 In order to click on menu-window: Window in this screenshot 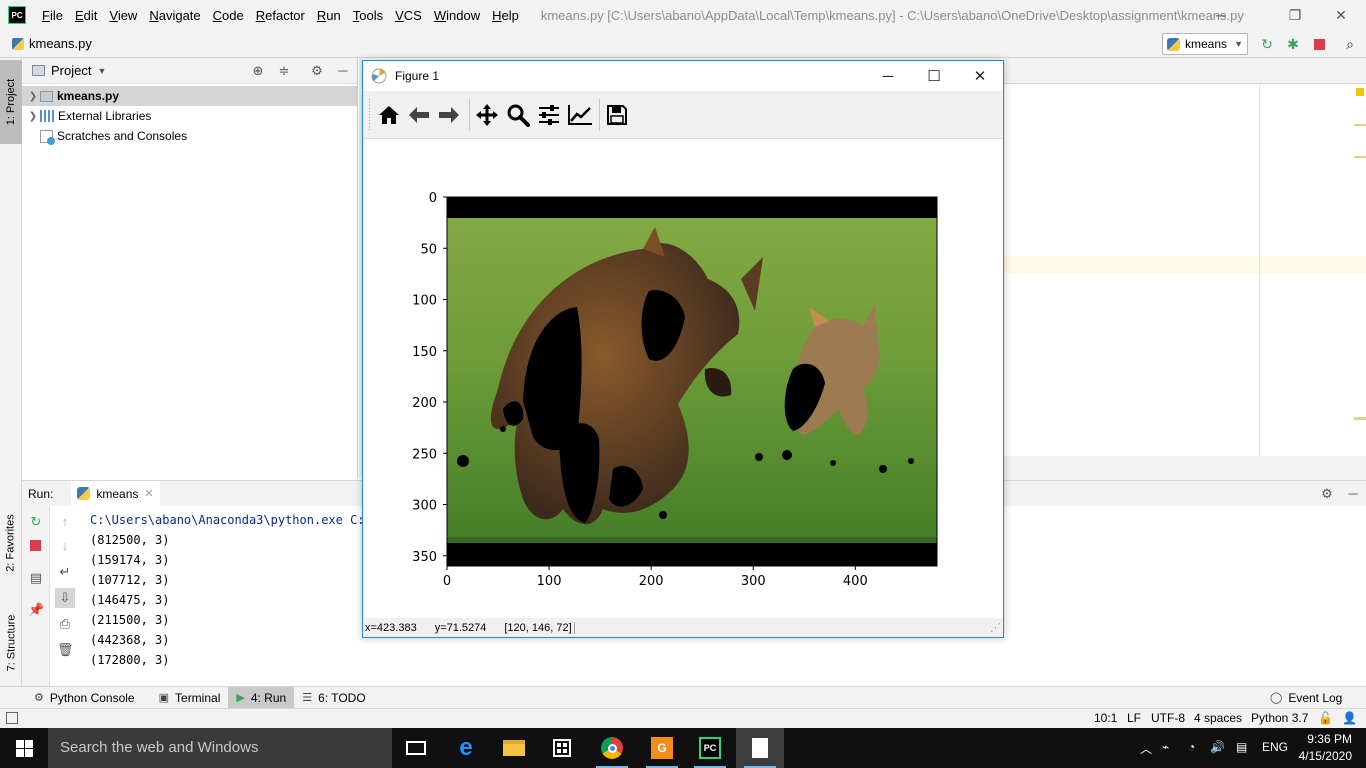, I will do `click(457, 15)`.